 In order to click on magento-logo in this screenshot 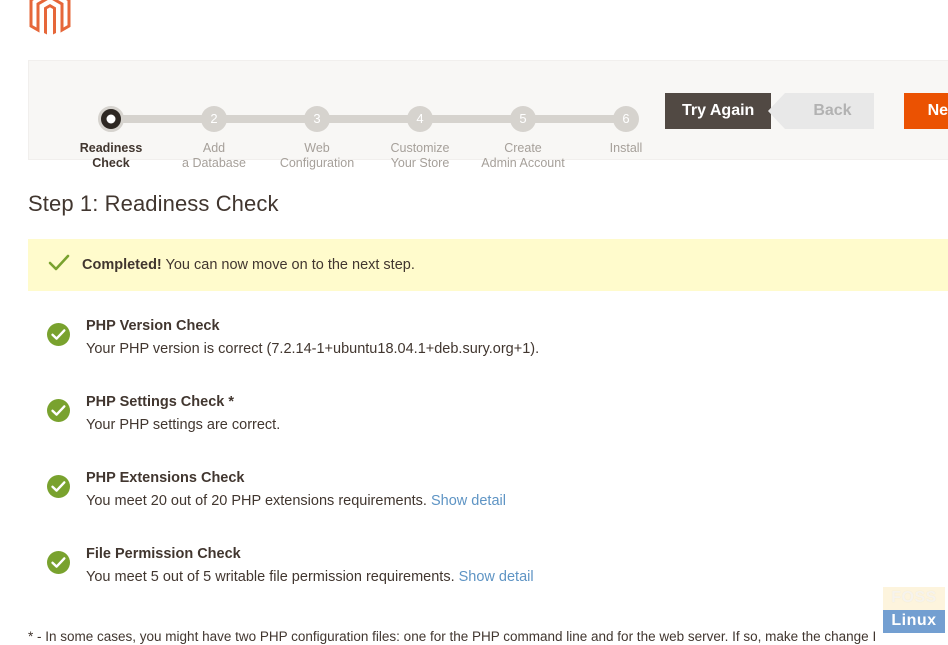, I will do `click(50, 19)`.